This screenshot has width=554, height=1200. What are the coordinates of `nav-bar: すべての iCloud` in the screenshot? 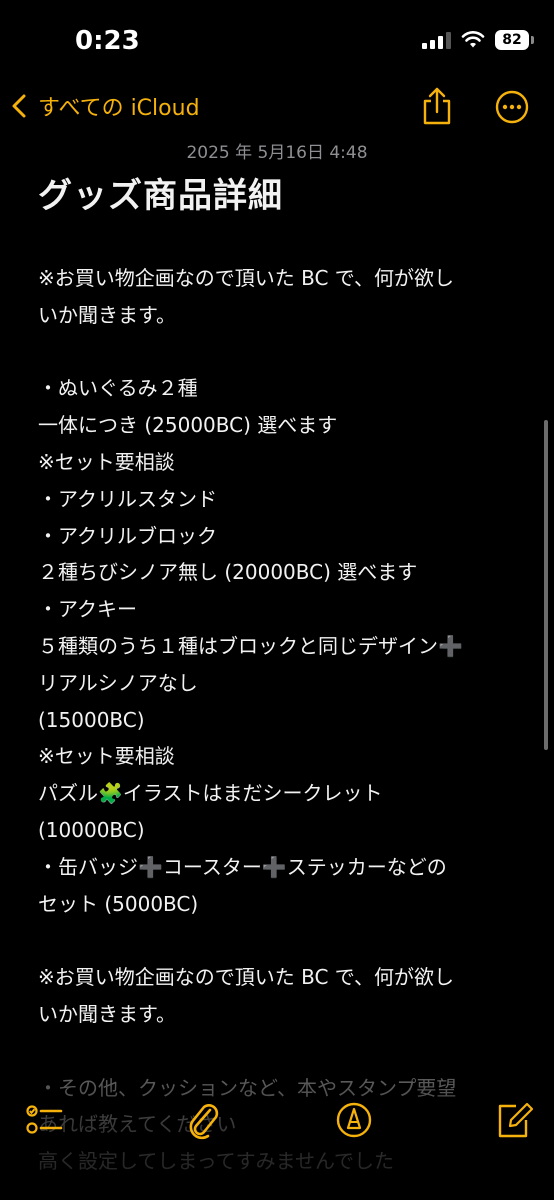 It's located at (277, 108).